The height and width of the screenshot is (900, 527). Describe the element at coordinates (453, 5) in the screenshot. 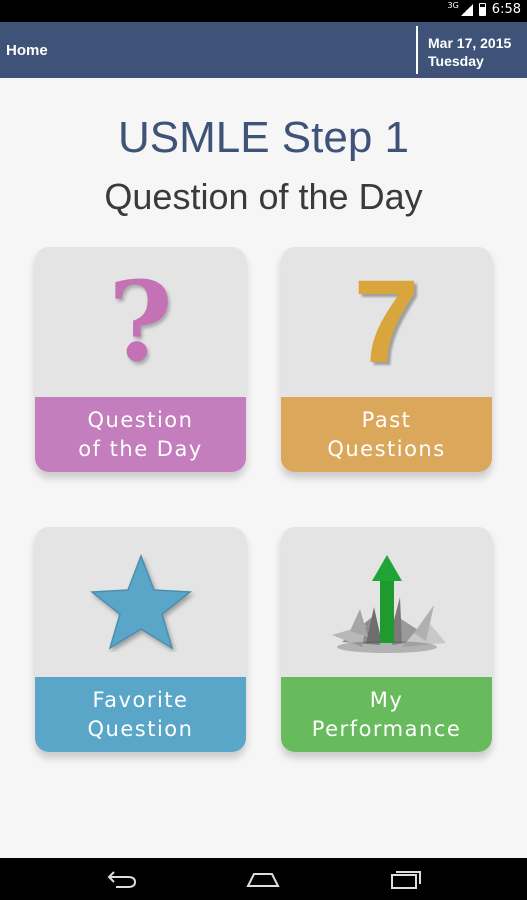

I see `network-type: 3G` at that location.